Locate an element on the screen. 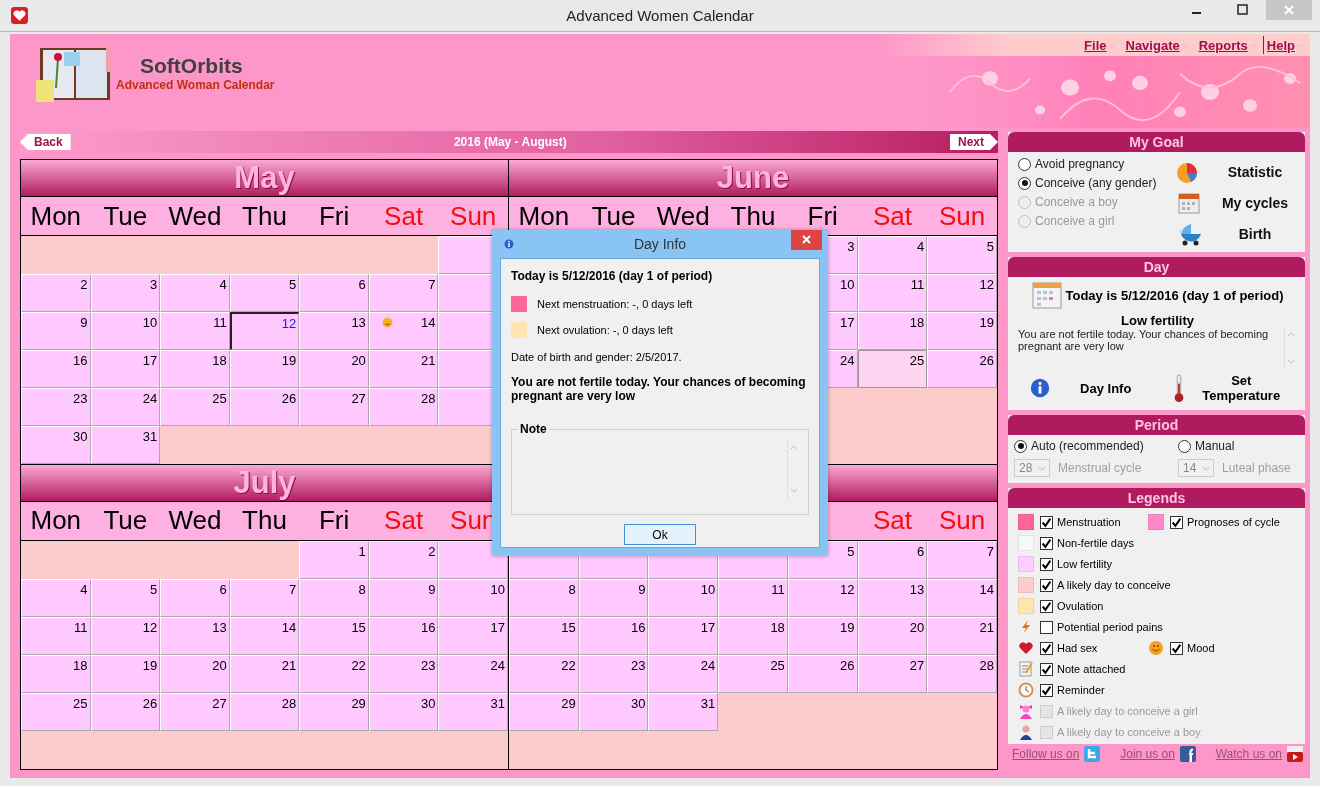 The width and height of the screenshot is (1320, 786). action-label: Day Info is located at coordinates (1105, 388).